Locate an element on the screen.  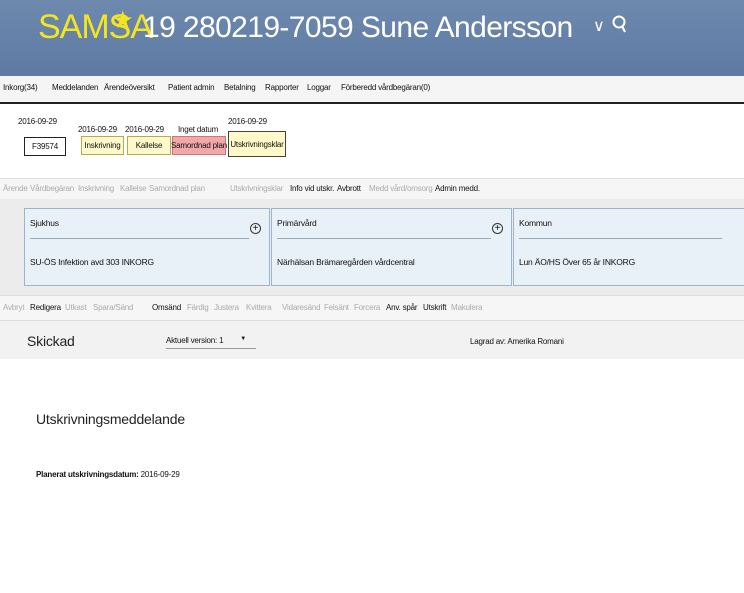
message-status: Skickad is located at coordinates (51, 341).